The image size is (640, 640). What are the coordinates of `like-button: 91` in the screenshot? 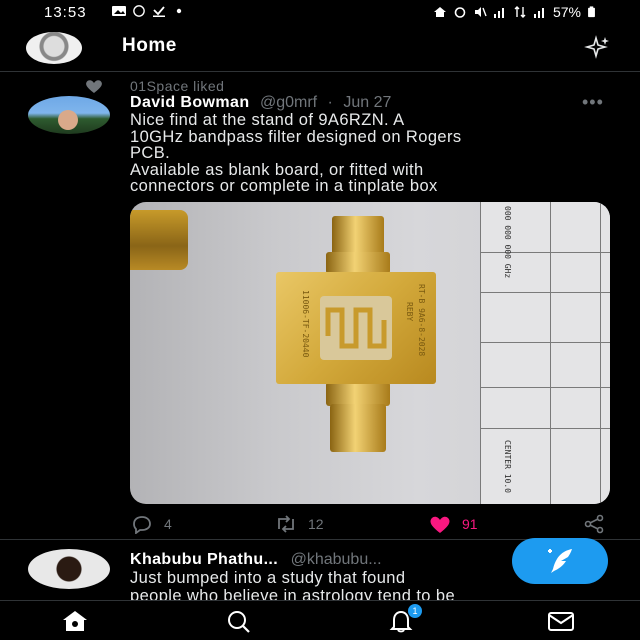 It's located at (453, 524).